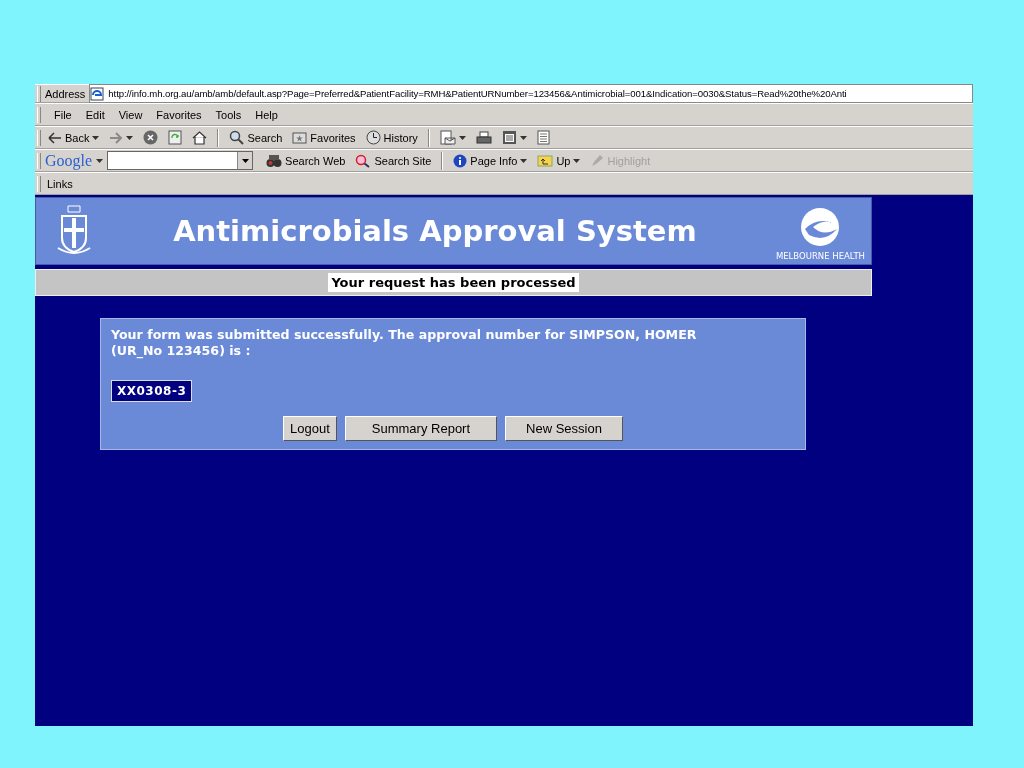 This screenshot has height=768, width=1024. What do you see at coordinates (179, 114) in the screenshot?
I see `menu-item: Favorites` at bounding box center [179, 114].